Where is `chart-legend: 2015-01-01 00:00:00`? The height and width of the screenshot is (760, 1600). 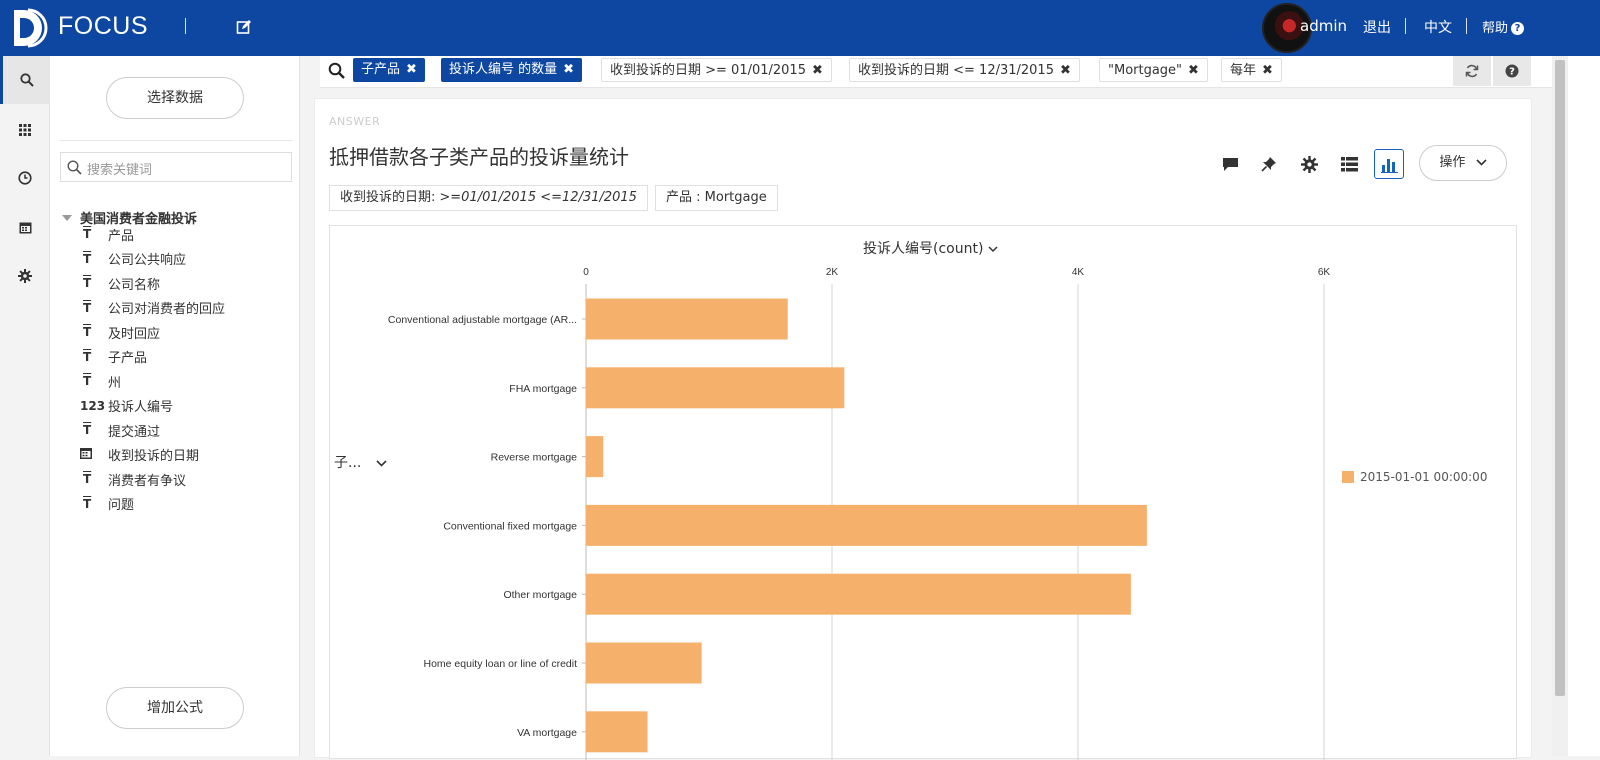
chart-legend: 2015-01-01 00:00:00 is located at coordinates (1414, 477).